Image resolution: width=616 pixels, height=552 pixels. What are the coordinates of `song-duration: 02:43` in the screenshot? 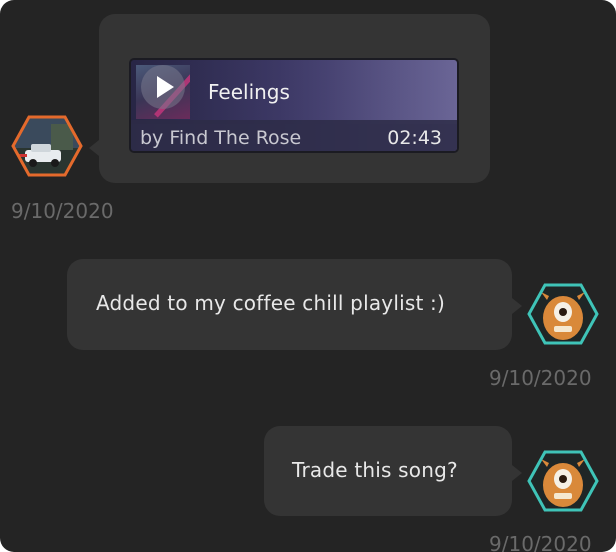 It's located at (414, 138).